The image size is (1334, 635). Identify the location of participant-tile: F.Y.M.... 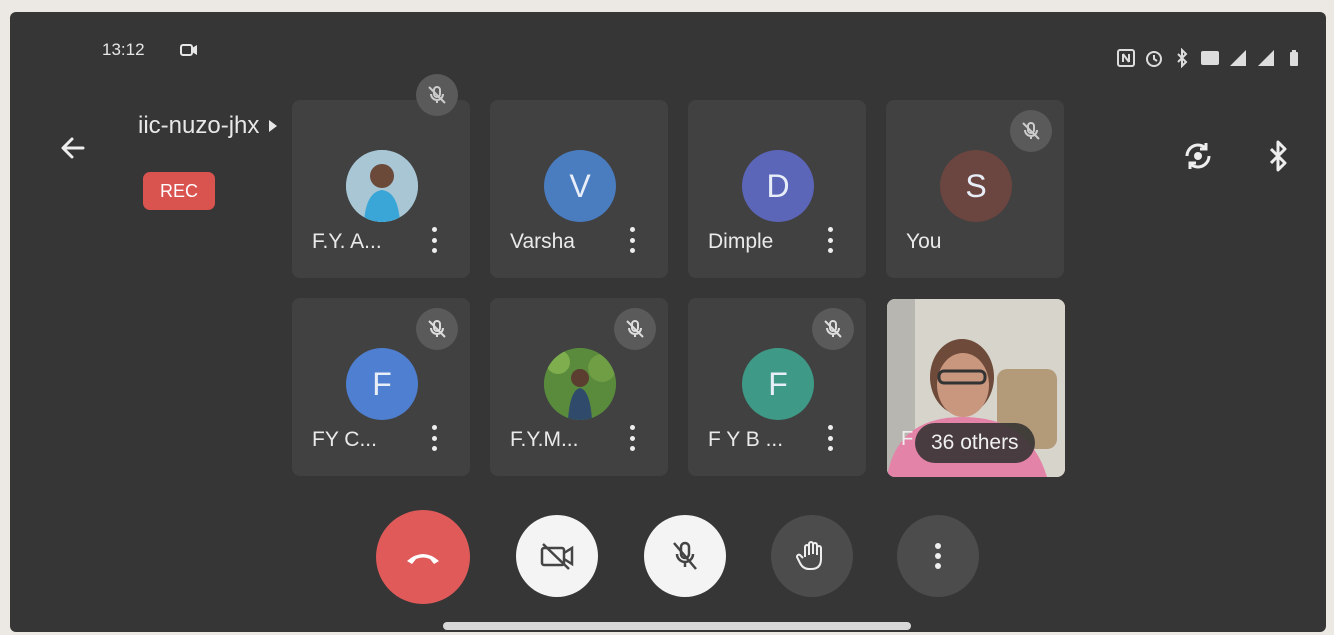
(579, 387).